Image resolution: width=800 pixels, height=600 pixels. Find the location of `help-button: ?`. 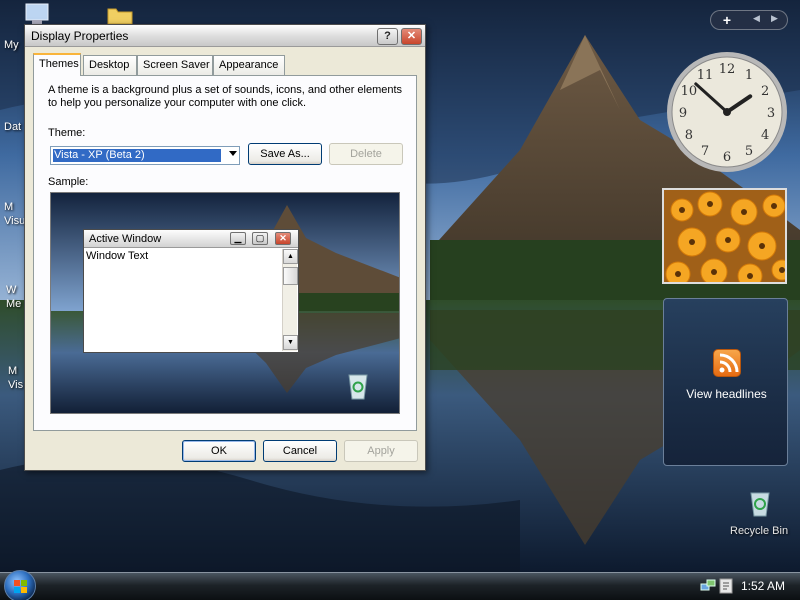

help-button: ? is located at coordinates (387, 36).